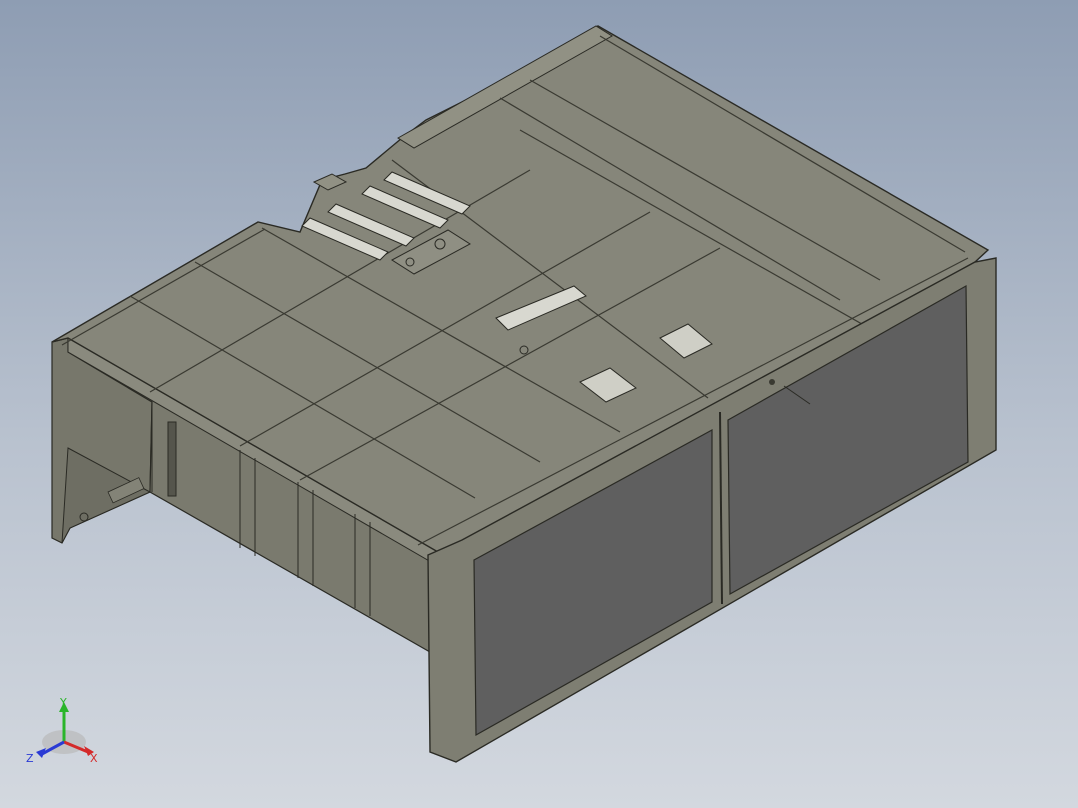  Describe the element at coordinates (63, 702) in the screenshot. I see `triad-y-label: Y` at that location.